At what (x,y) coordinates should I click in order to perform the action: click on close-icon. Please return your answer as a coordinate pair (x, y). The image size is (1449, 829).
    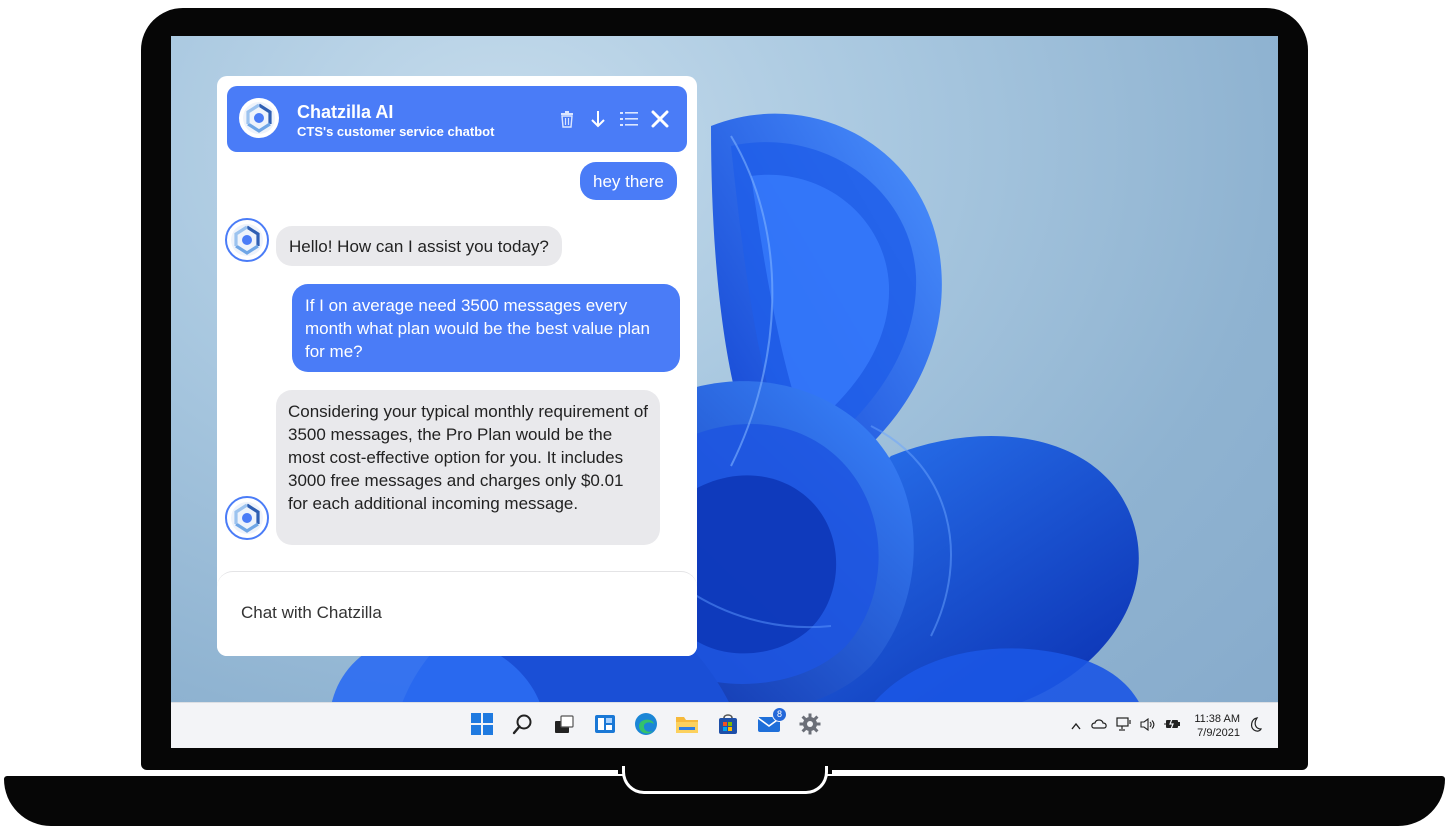
    Looking at the image, I should click on (660, 119).